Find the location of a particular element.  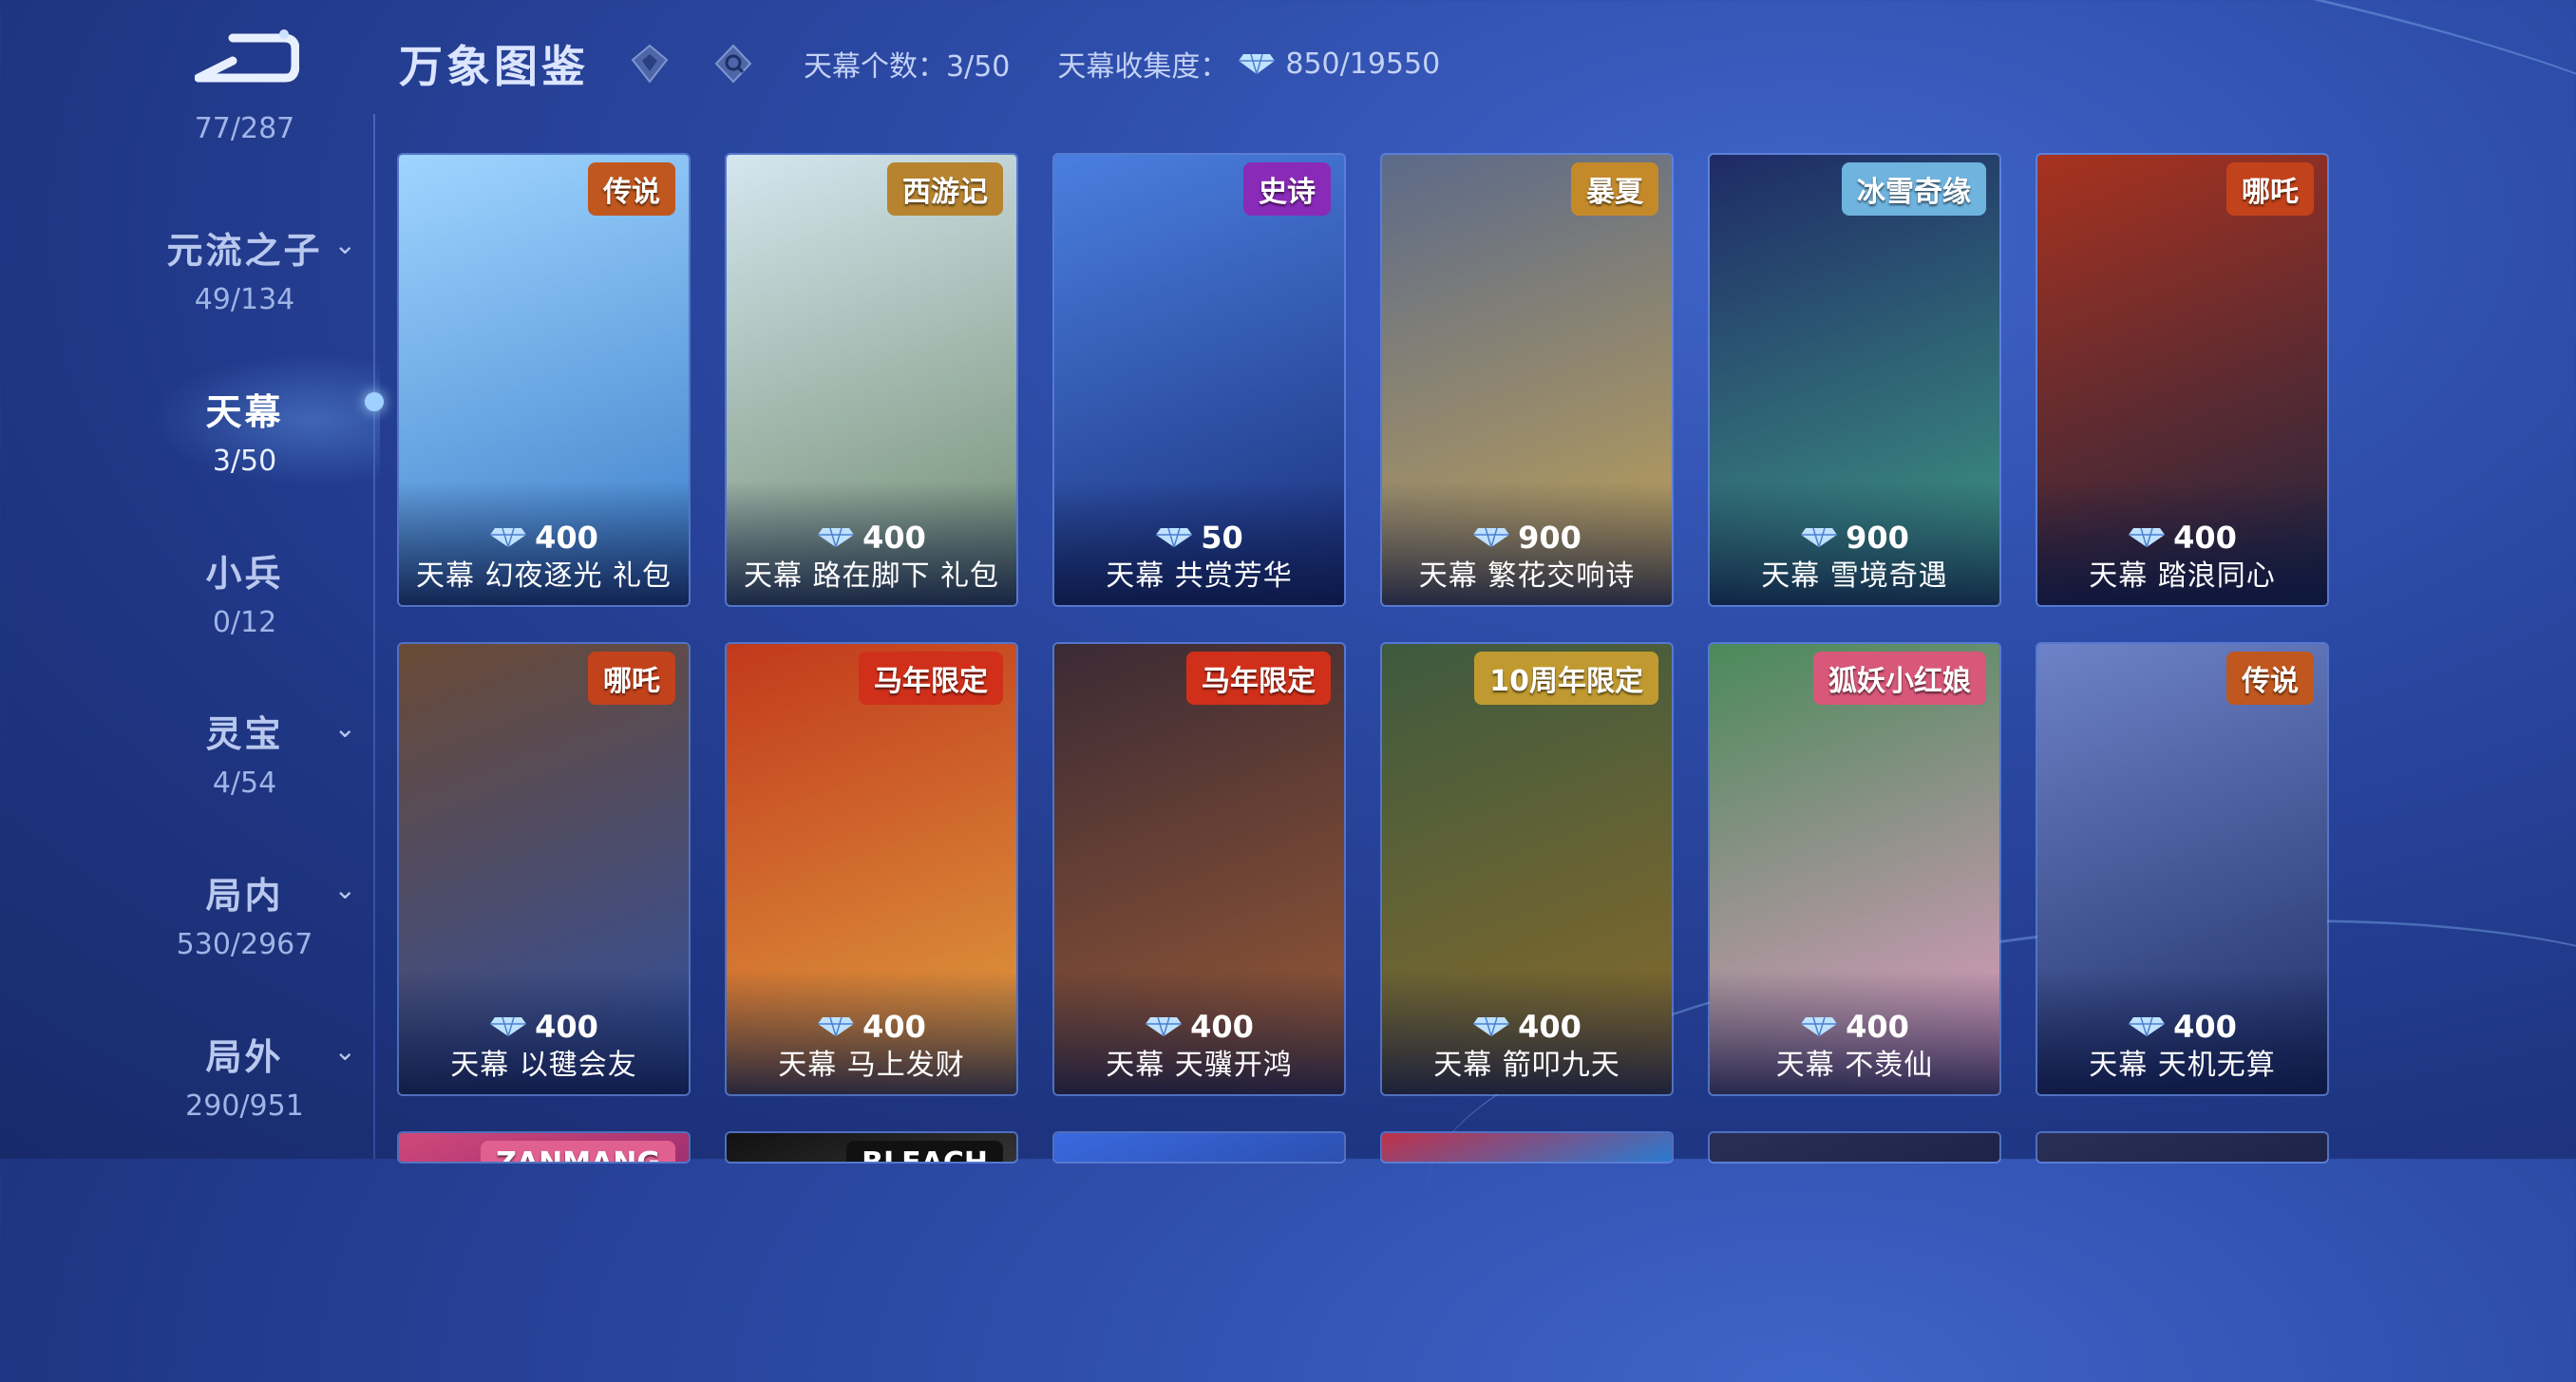

sidebar-item-label: 小兵 is located at coordinates (245, 574).